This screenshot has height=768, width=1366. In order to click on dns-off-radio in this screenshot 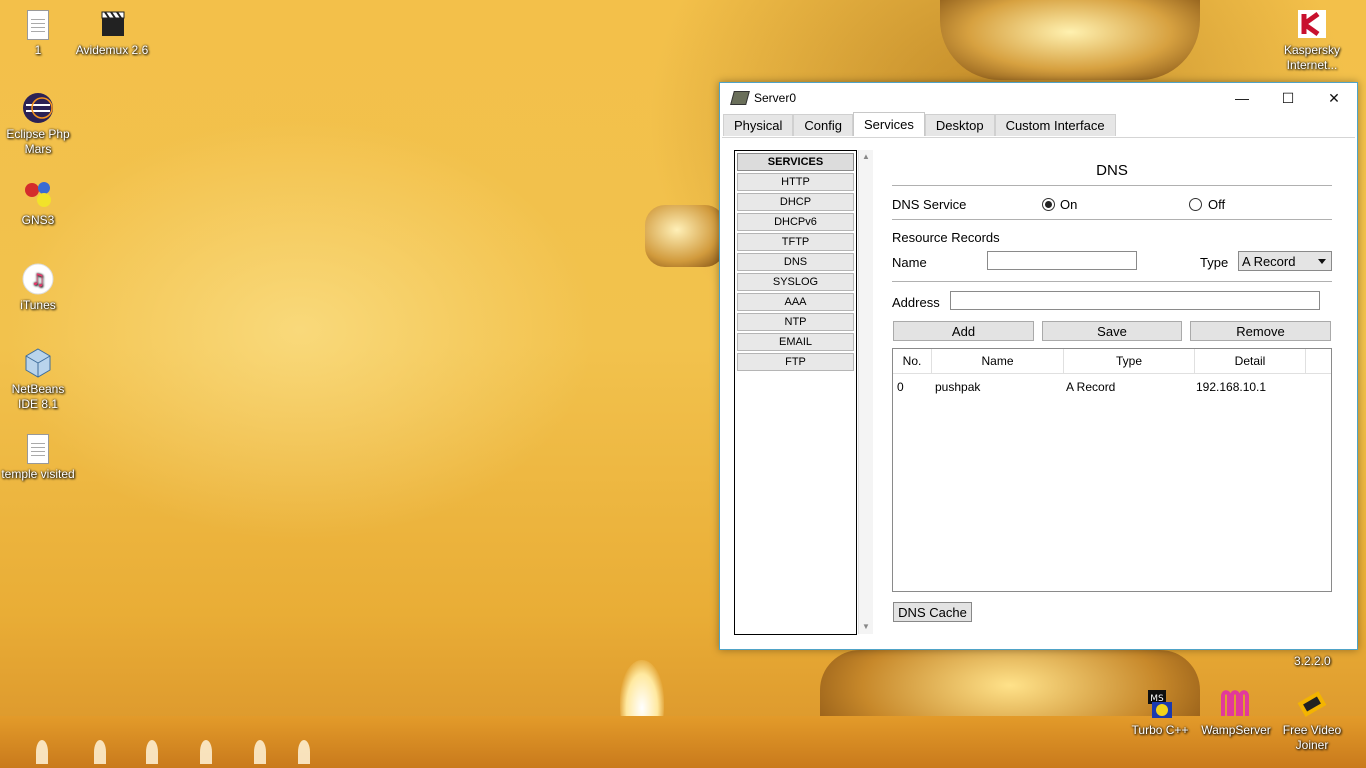, I will do `click(1195, 204)`.